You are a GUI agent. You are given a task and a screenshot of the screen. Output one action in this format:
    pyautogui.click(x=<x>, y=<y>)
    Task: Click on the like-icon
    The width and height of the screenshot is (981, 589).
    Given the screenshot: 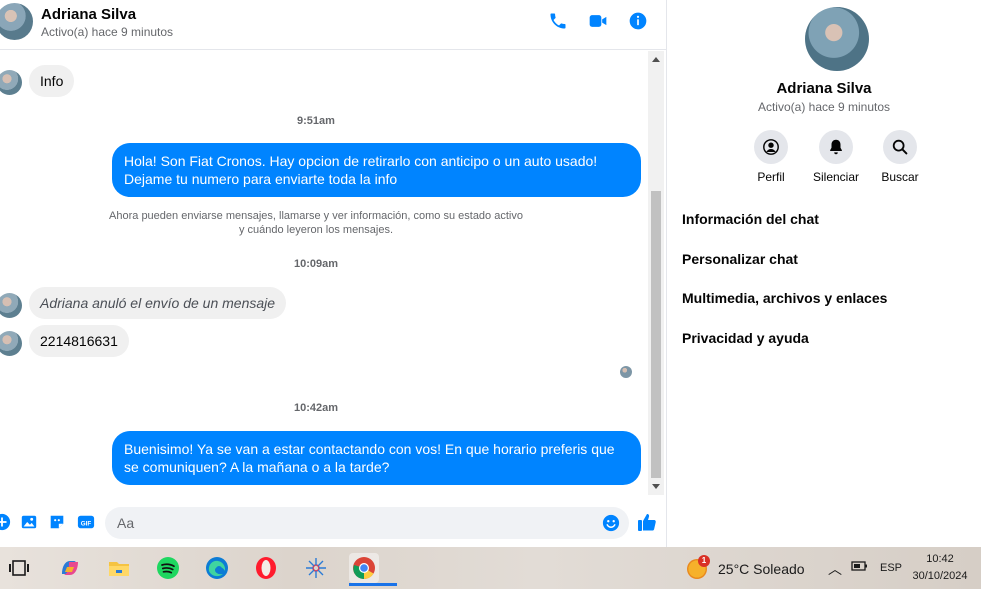 What is the action you would take?
    pyautogui.click(x=647, y=522)
    